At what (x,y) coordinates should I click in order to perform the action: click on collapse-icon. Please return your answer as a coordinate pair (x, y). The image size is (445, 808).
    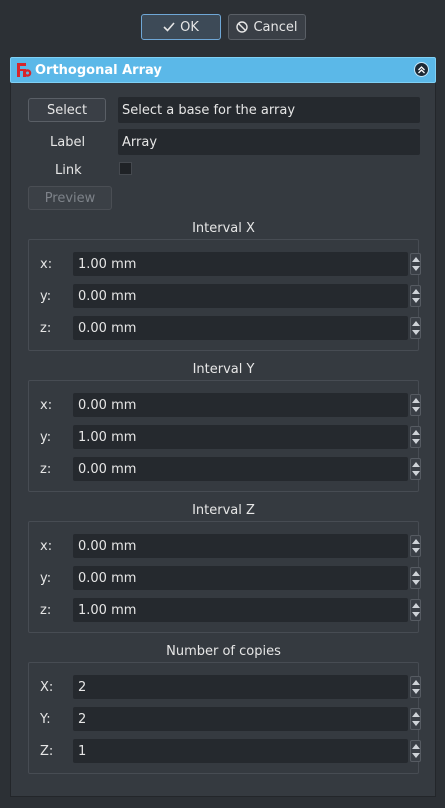
    Looking at the image, I should click on (421, 69).